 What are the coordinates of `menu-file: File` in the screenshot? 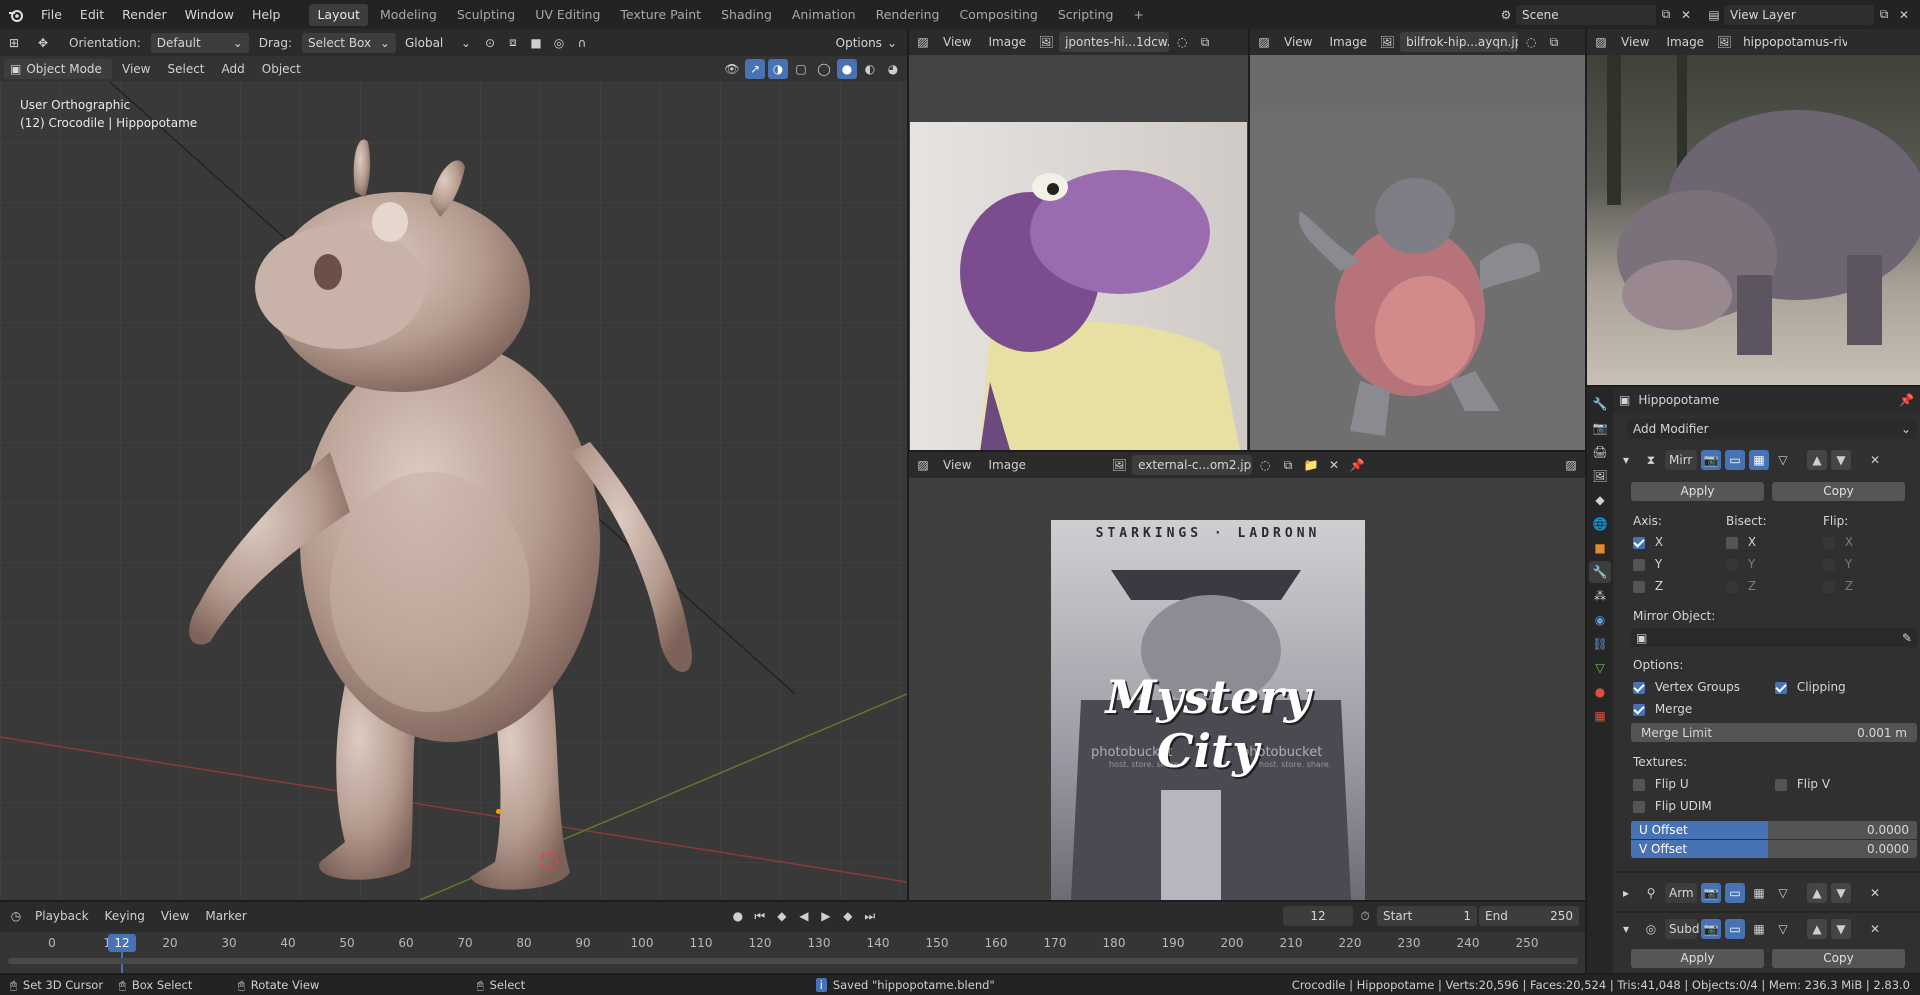 It's located at (51, 14).